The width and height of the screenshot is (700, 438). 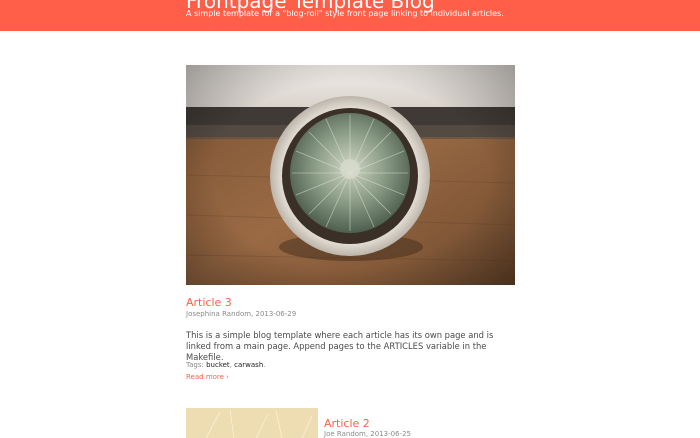 What do you see at coordinates (209, 302) in the screenshot?
I see `article-title-link: Article 3` at bounding box center [209, 302].